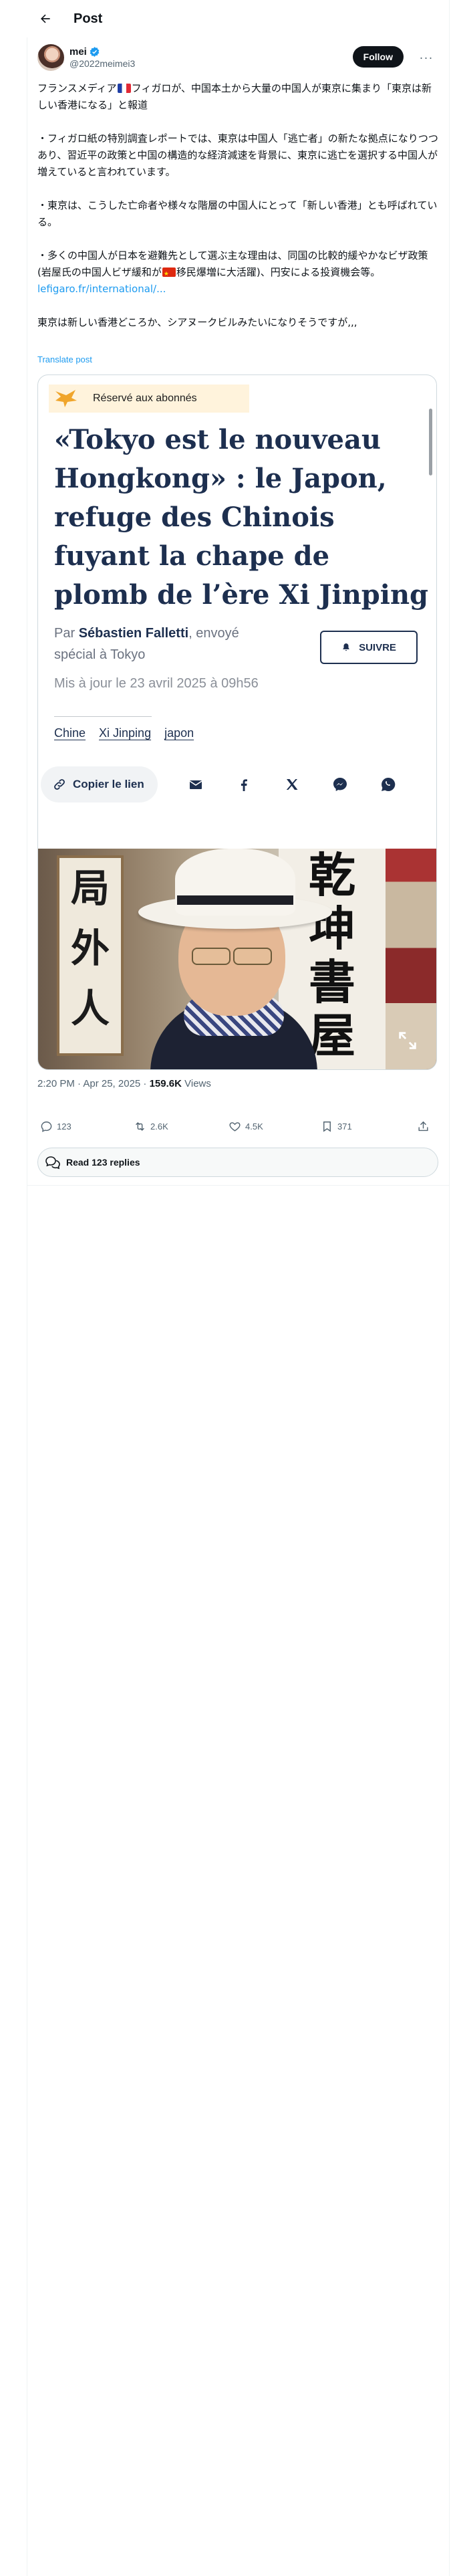 The height and width of the screenshot is (2576, 451). I want to click on subscriber-badge: Réservé aux abonnés, so click(149, 399).